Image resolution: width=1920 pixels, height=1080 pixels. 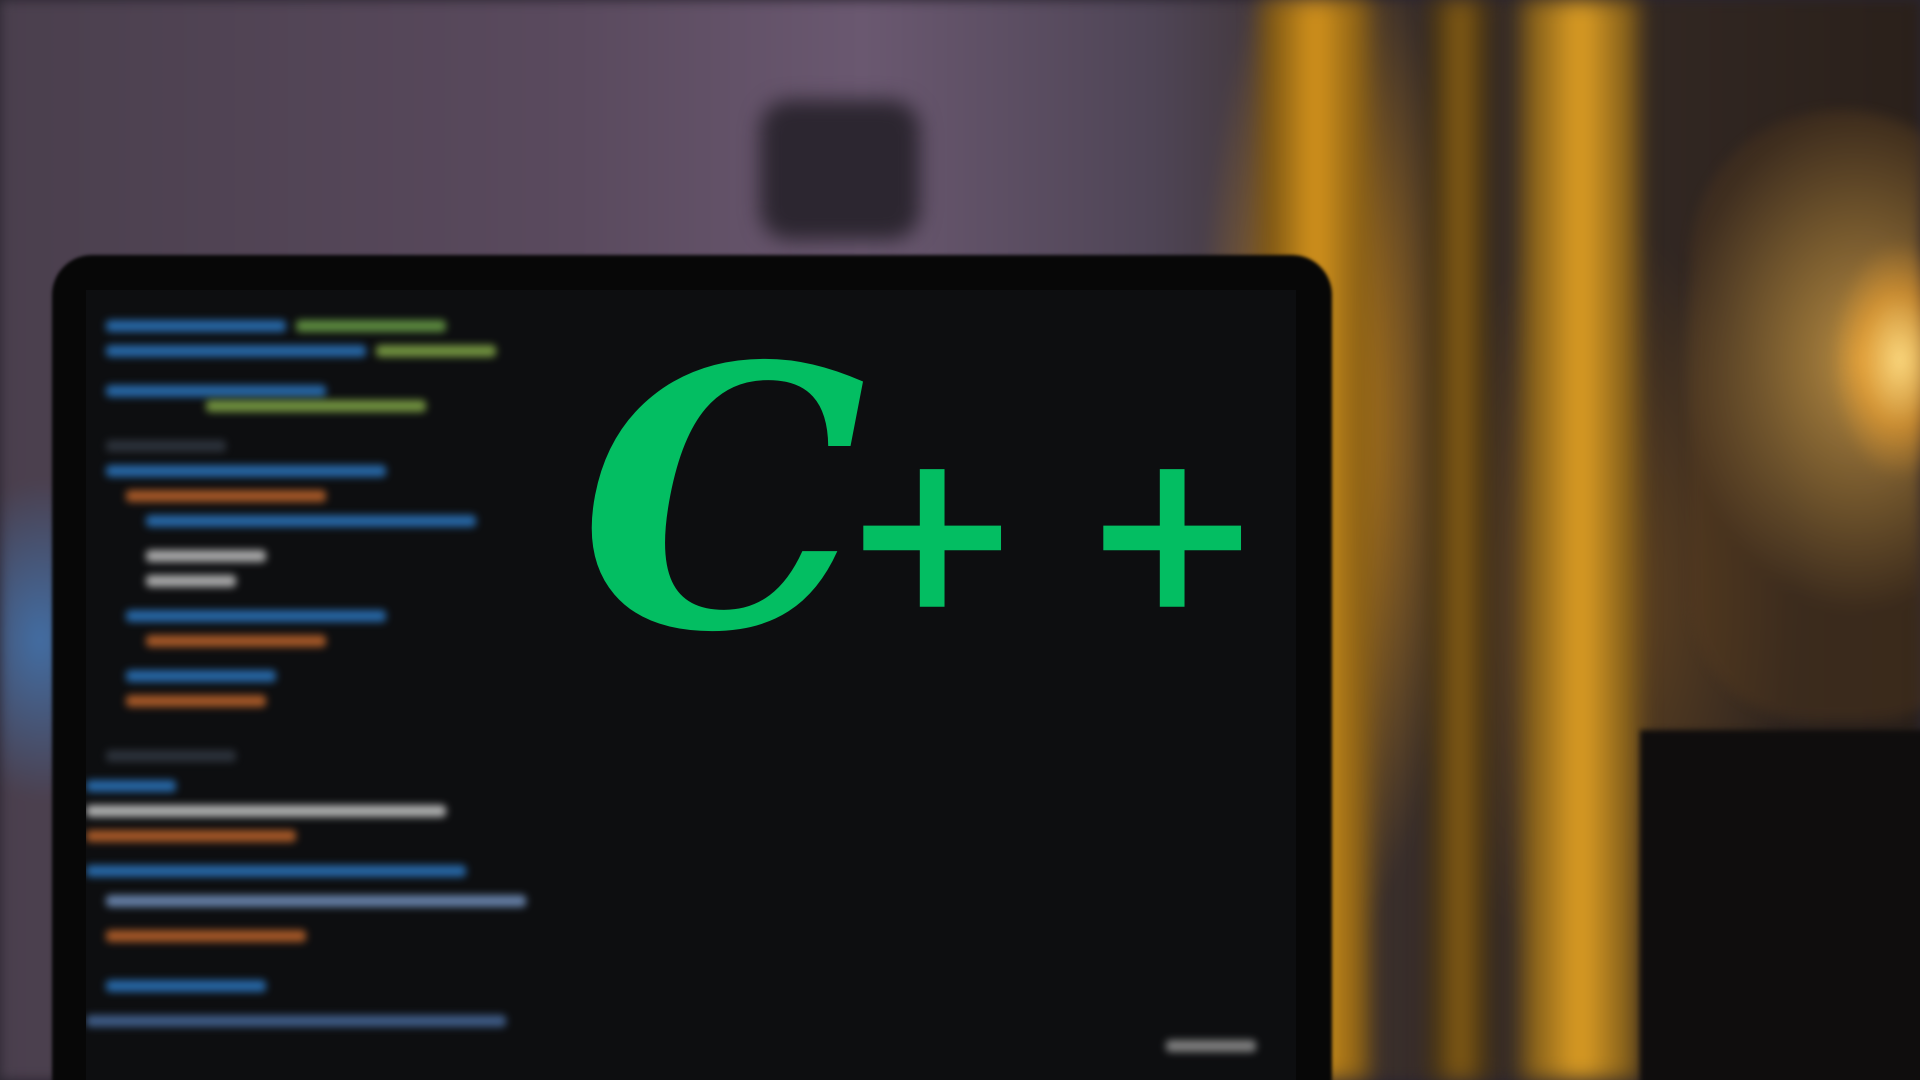 I want to click on cpp-logo: C + +, so click(x=930, y=510).